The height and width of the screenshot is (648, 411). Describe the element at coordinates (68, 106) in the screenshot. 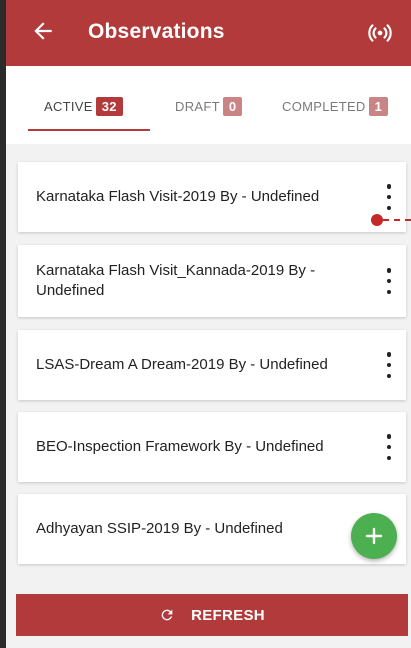

I see `tab-active-label: ACTIVE` at that location.